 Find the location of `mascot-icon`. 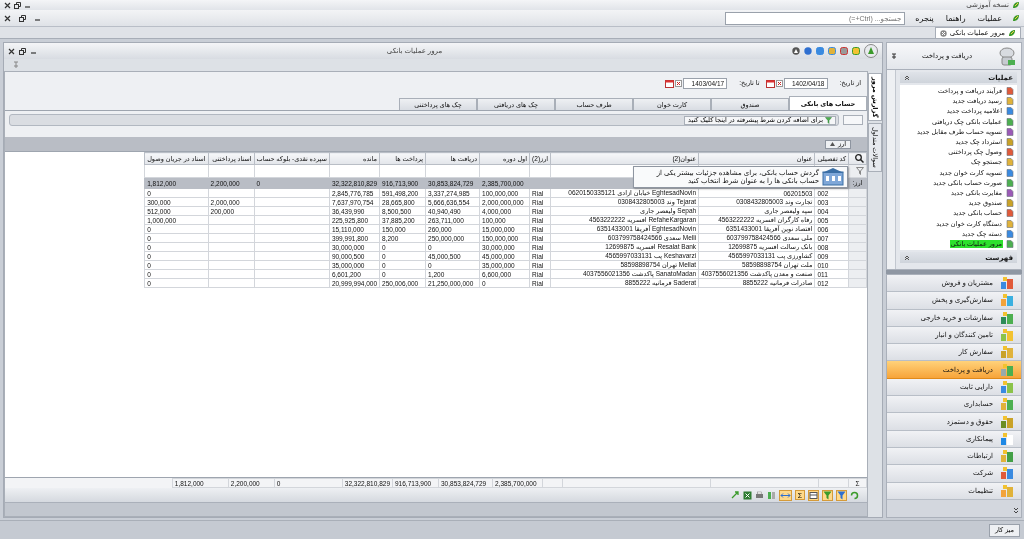

mascot-icon is located at coordinates (1007, 56).